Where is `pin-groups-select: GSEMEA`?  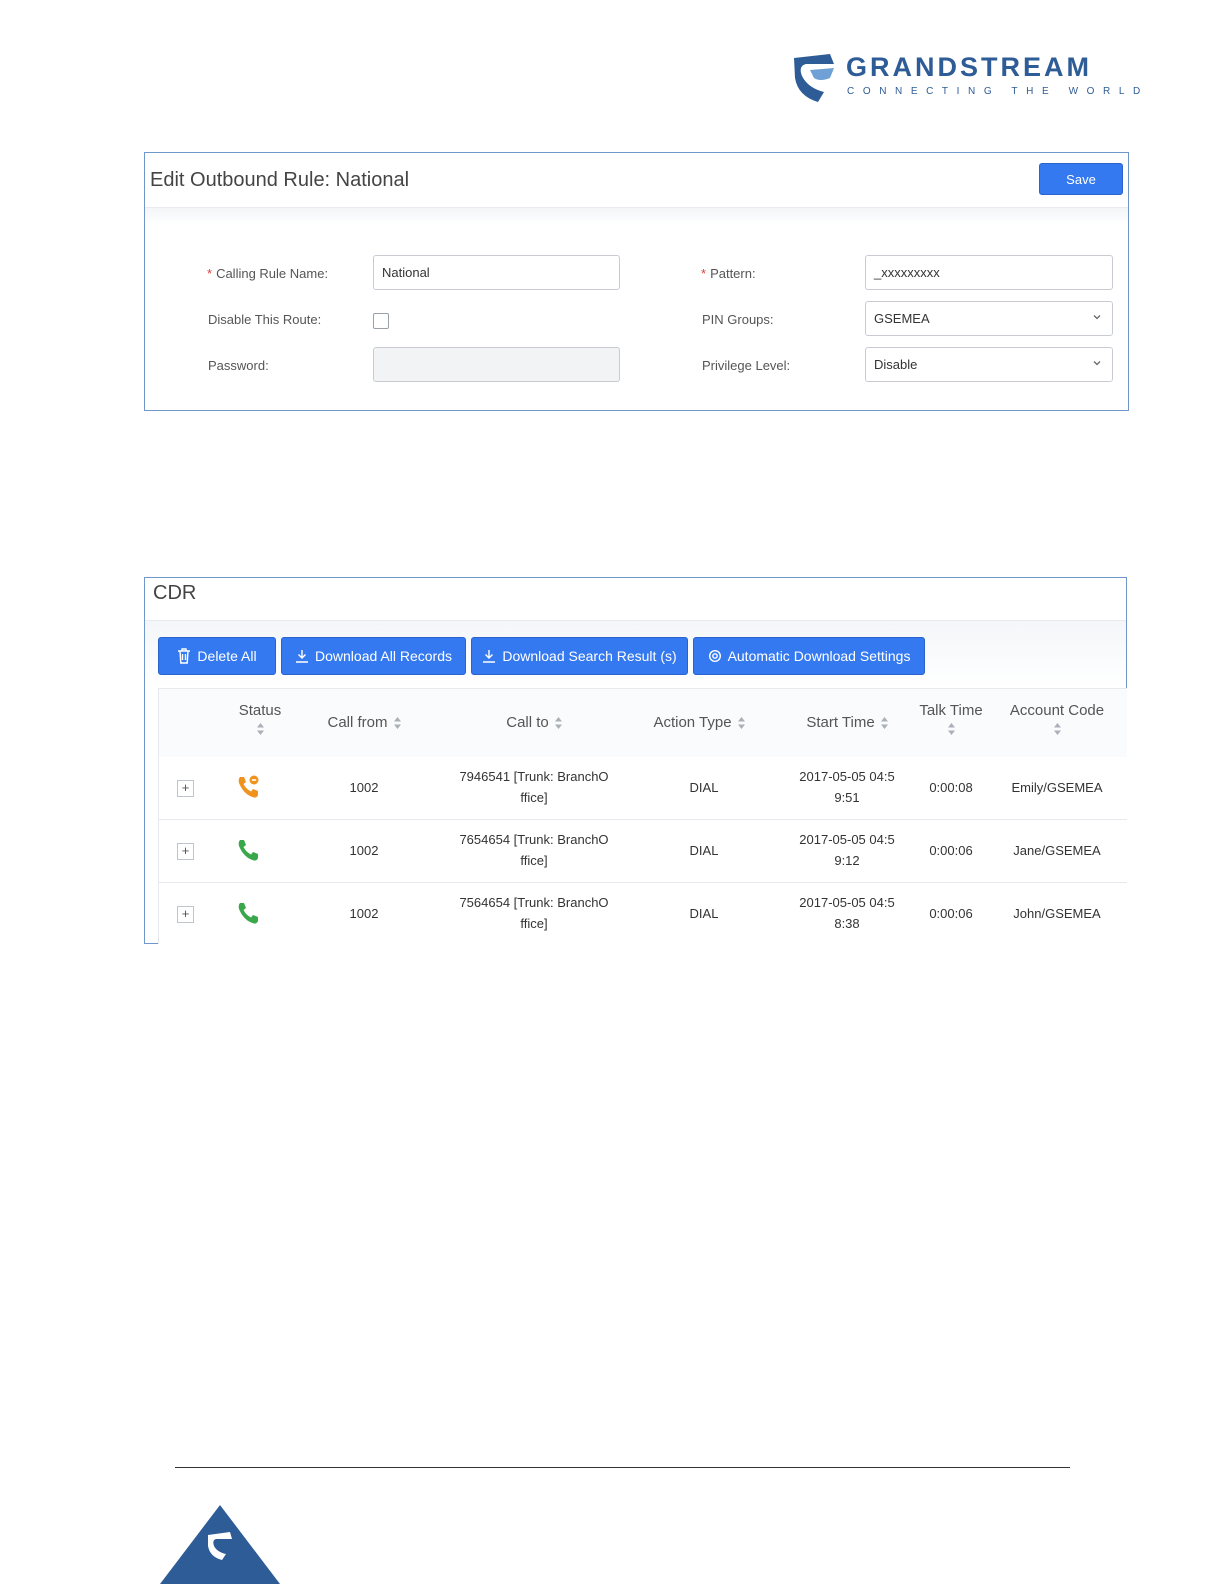 pin-groups-select: GSEMEA is located at coordinates (989, 318).